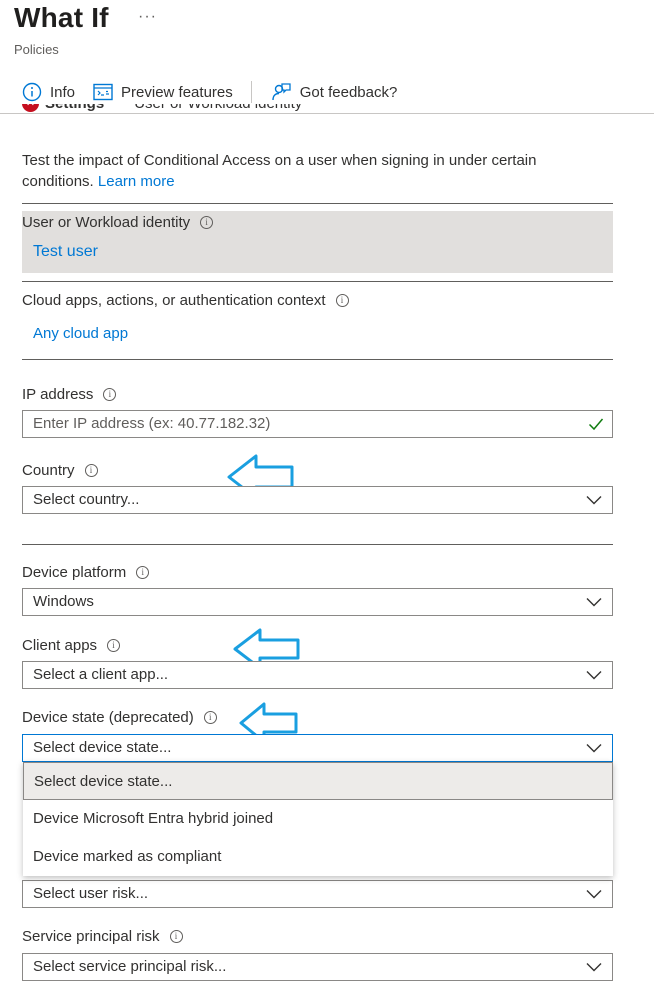  Describe the element at coordinates (218, 108) in the screenshot. I see `tab-user-workload-identity: User or Workload identity` at that location.